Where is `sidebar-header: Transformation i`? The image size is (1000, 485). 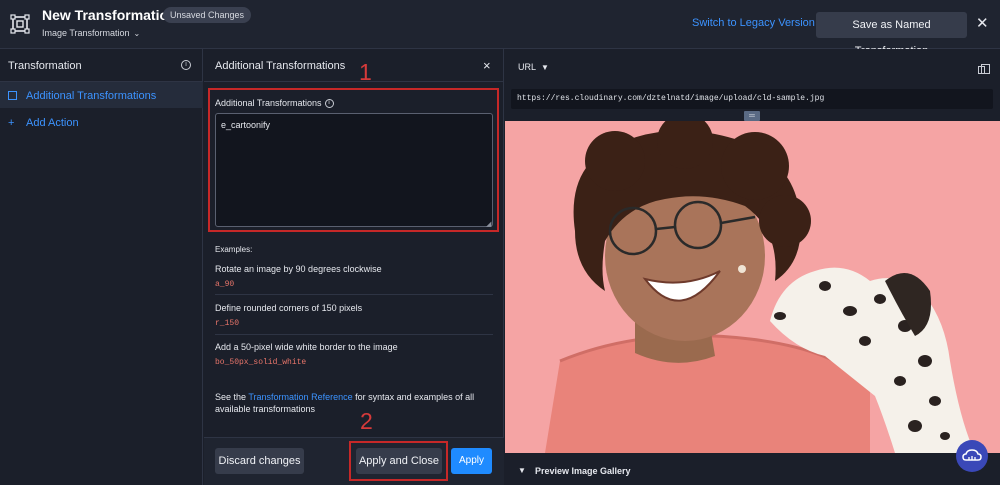
sidebar-header: Transformation i is located at coordinates (101, 65).